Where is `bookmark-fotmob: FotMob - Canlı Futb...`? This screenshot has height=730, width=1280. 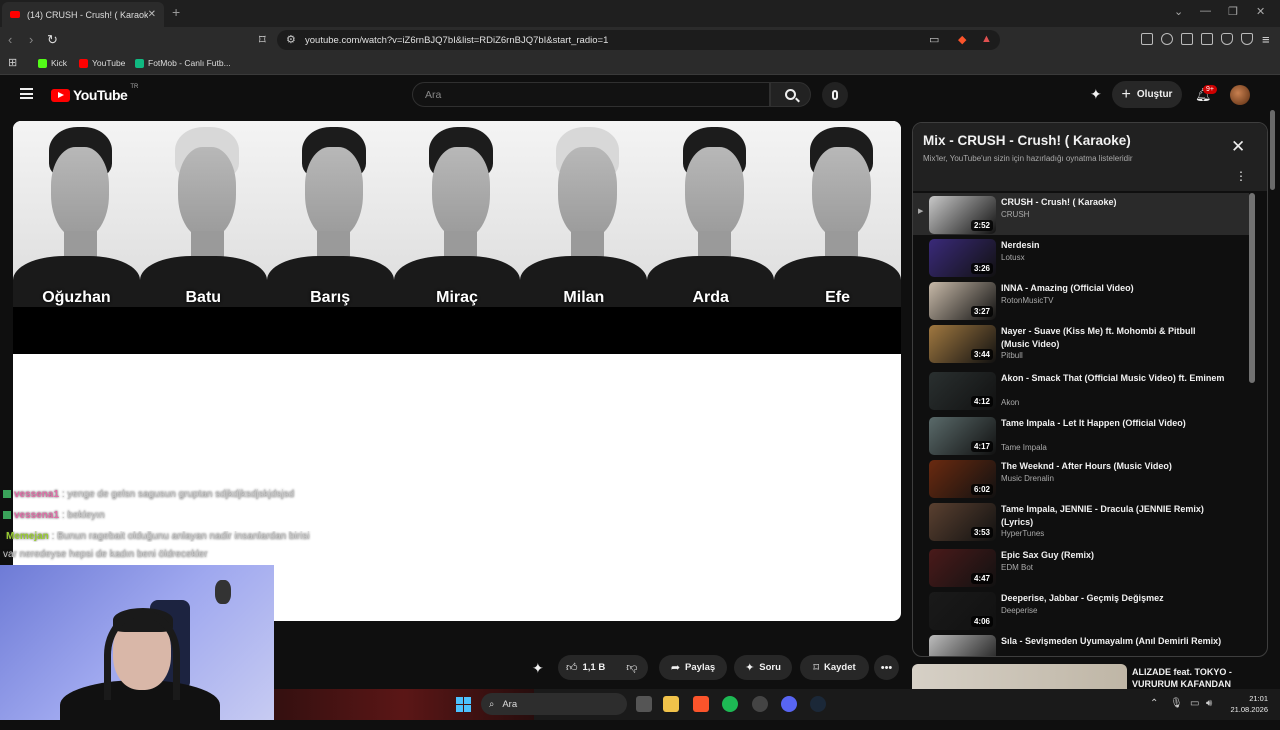 bookmark-fotmob: FotMob - Canlı Futb... is located at coordinates (183, 63).